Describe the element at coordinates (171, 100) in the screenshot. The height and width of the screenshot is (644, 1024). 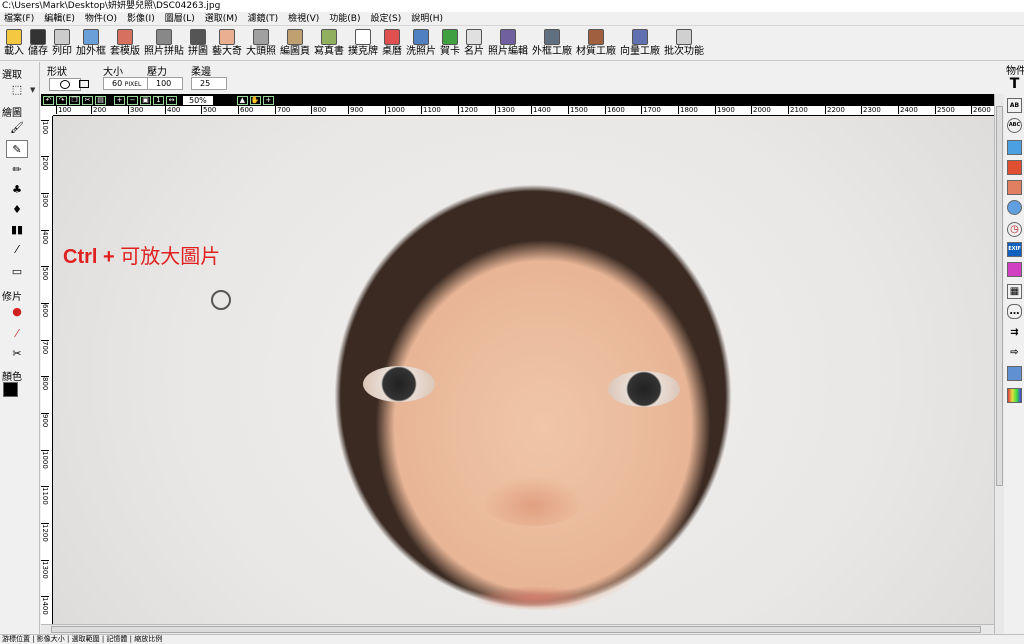
I see `fit-width-icon: ↔` at that location.